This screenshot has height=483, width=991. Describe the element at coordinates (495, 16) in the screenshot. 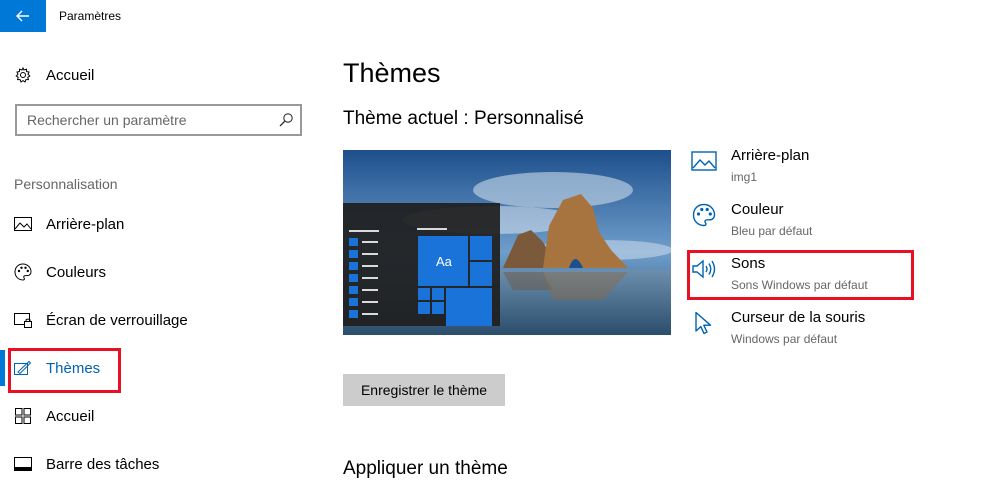

I see `title-bar: Paramètres` at that location.